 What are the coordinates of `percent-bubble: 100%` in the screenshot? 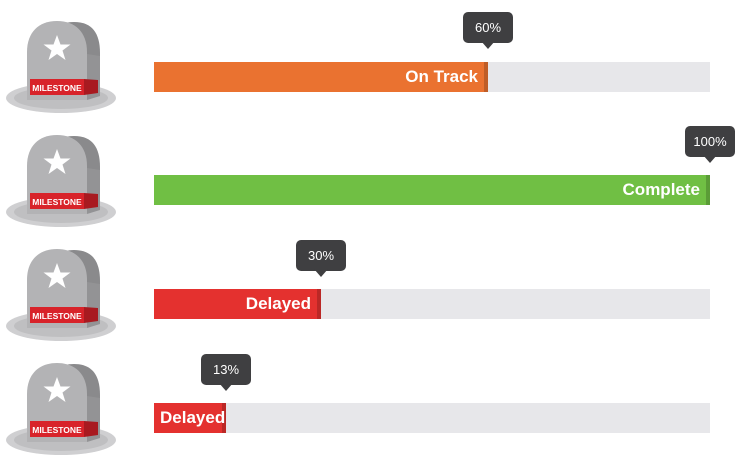 It's located at (710, 144).